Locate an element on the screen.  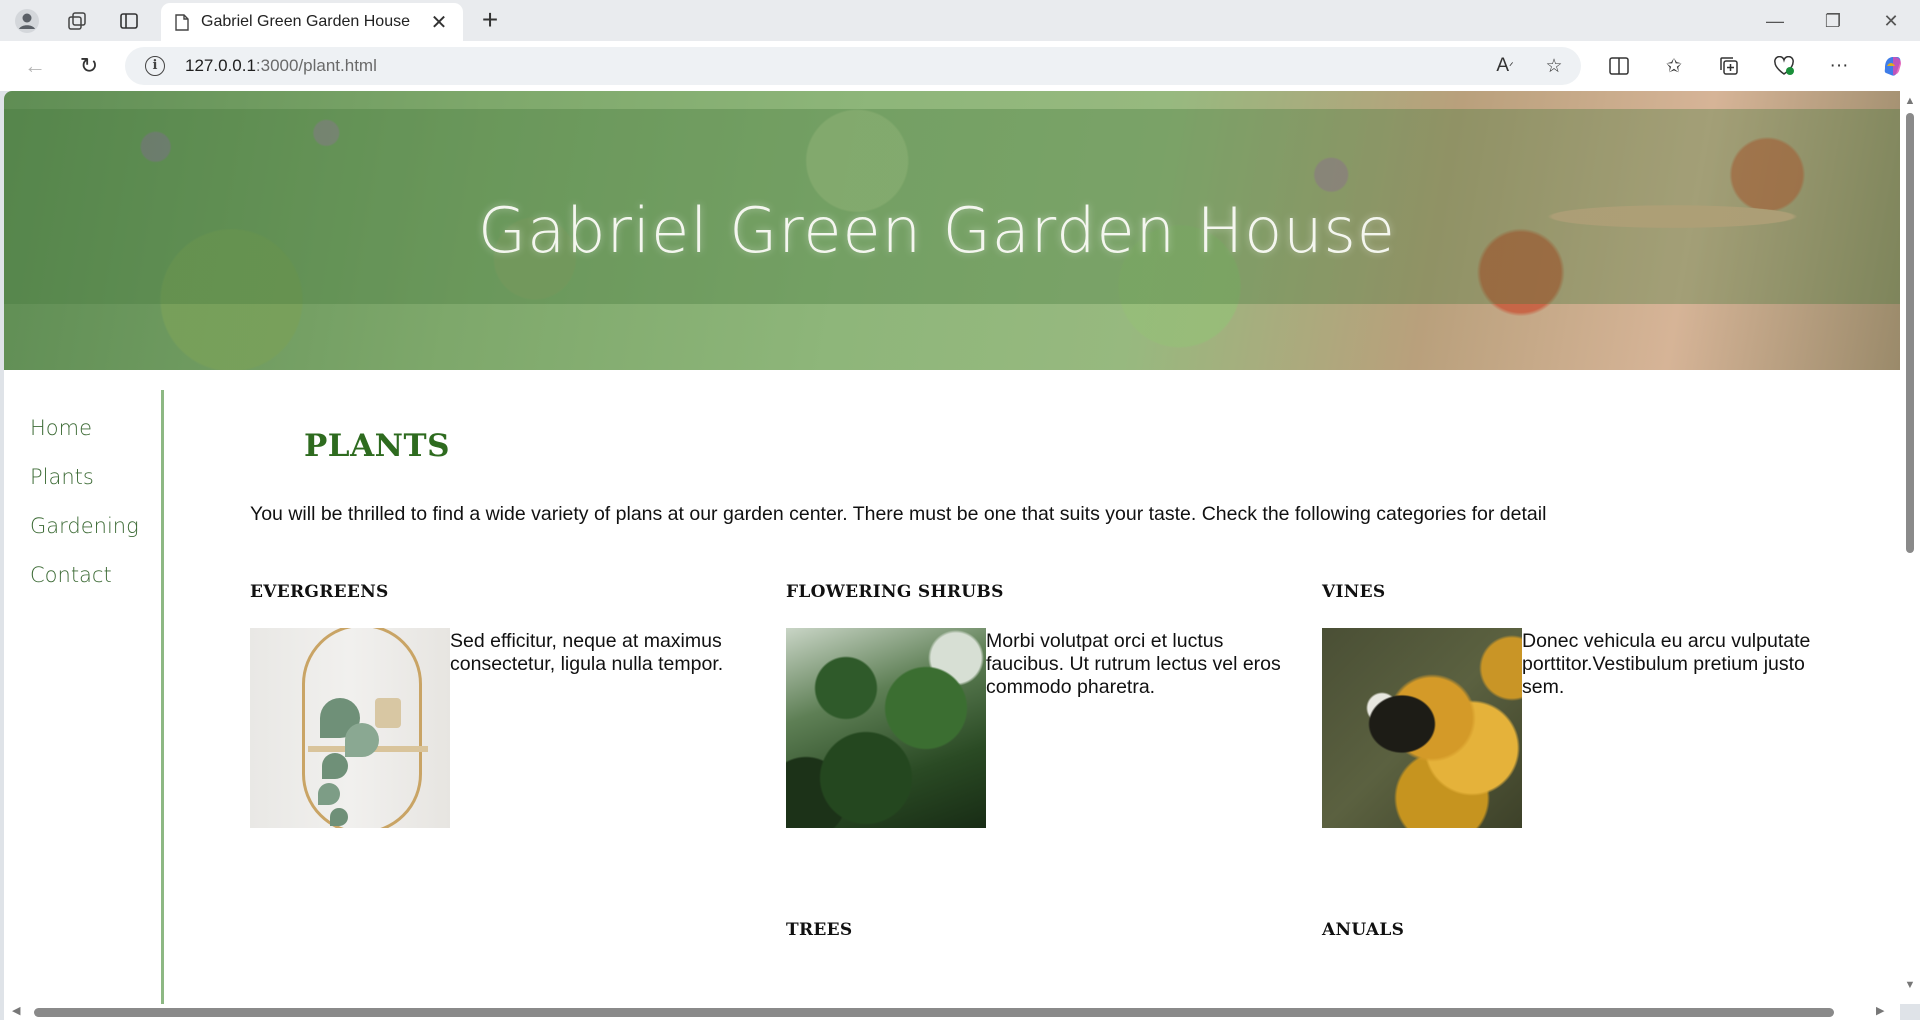
vertical-scrollbar: ▲ ▼ is located at coordinates (1910, 547).